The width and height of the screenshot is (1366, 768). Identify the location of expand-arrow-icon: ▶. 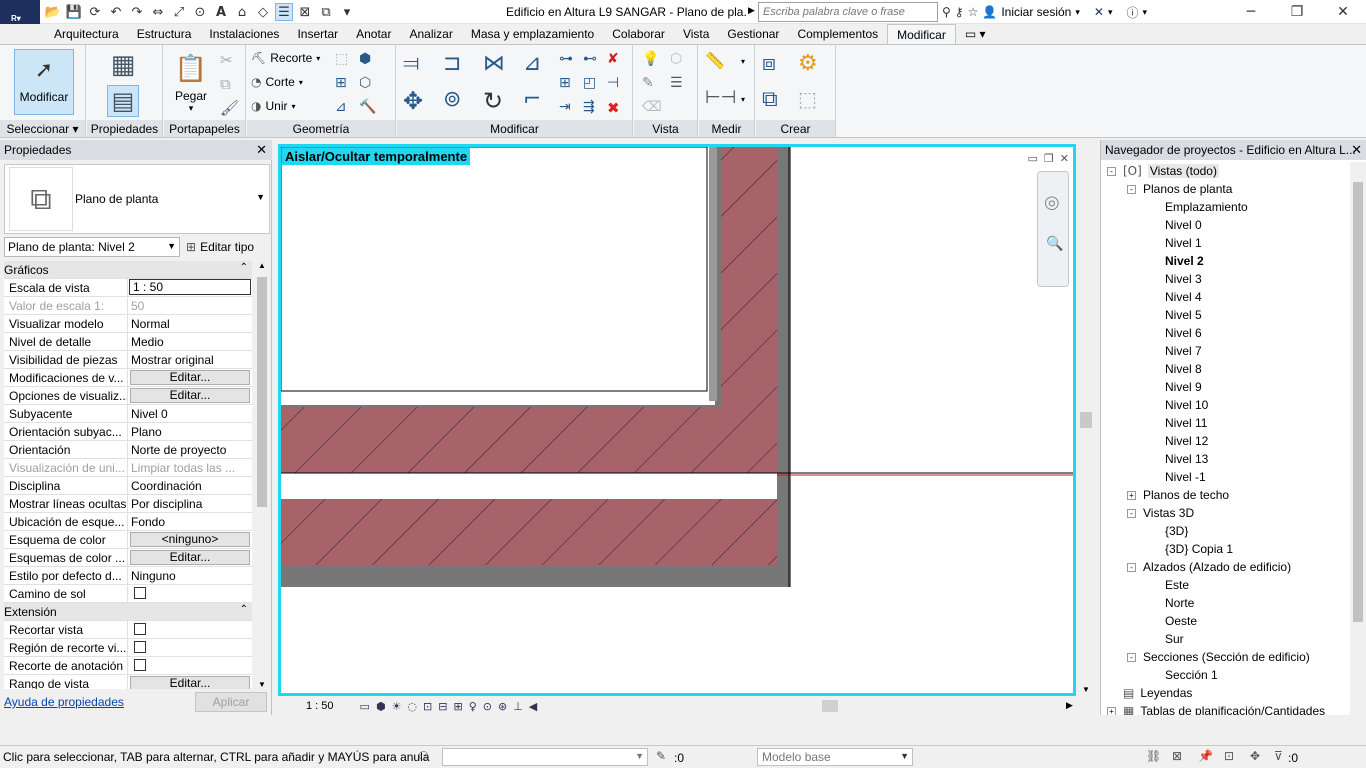
(751, 10).